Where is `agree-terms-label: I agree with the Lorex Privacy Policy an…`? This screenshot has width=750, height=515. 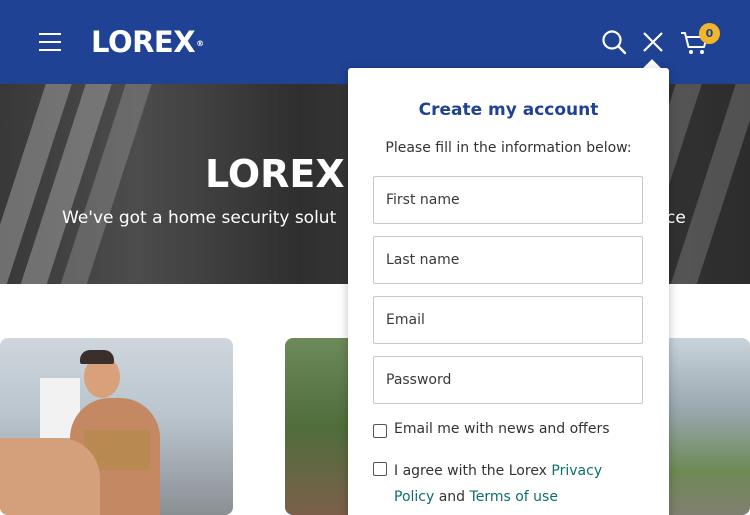 agree-terms-label: I agree with the Lorex Privacy Policy an… is located at coordinates (514, 484).